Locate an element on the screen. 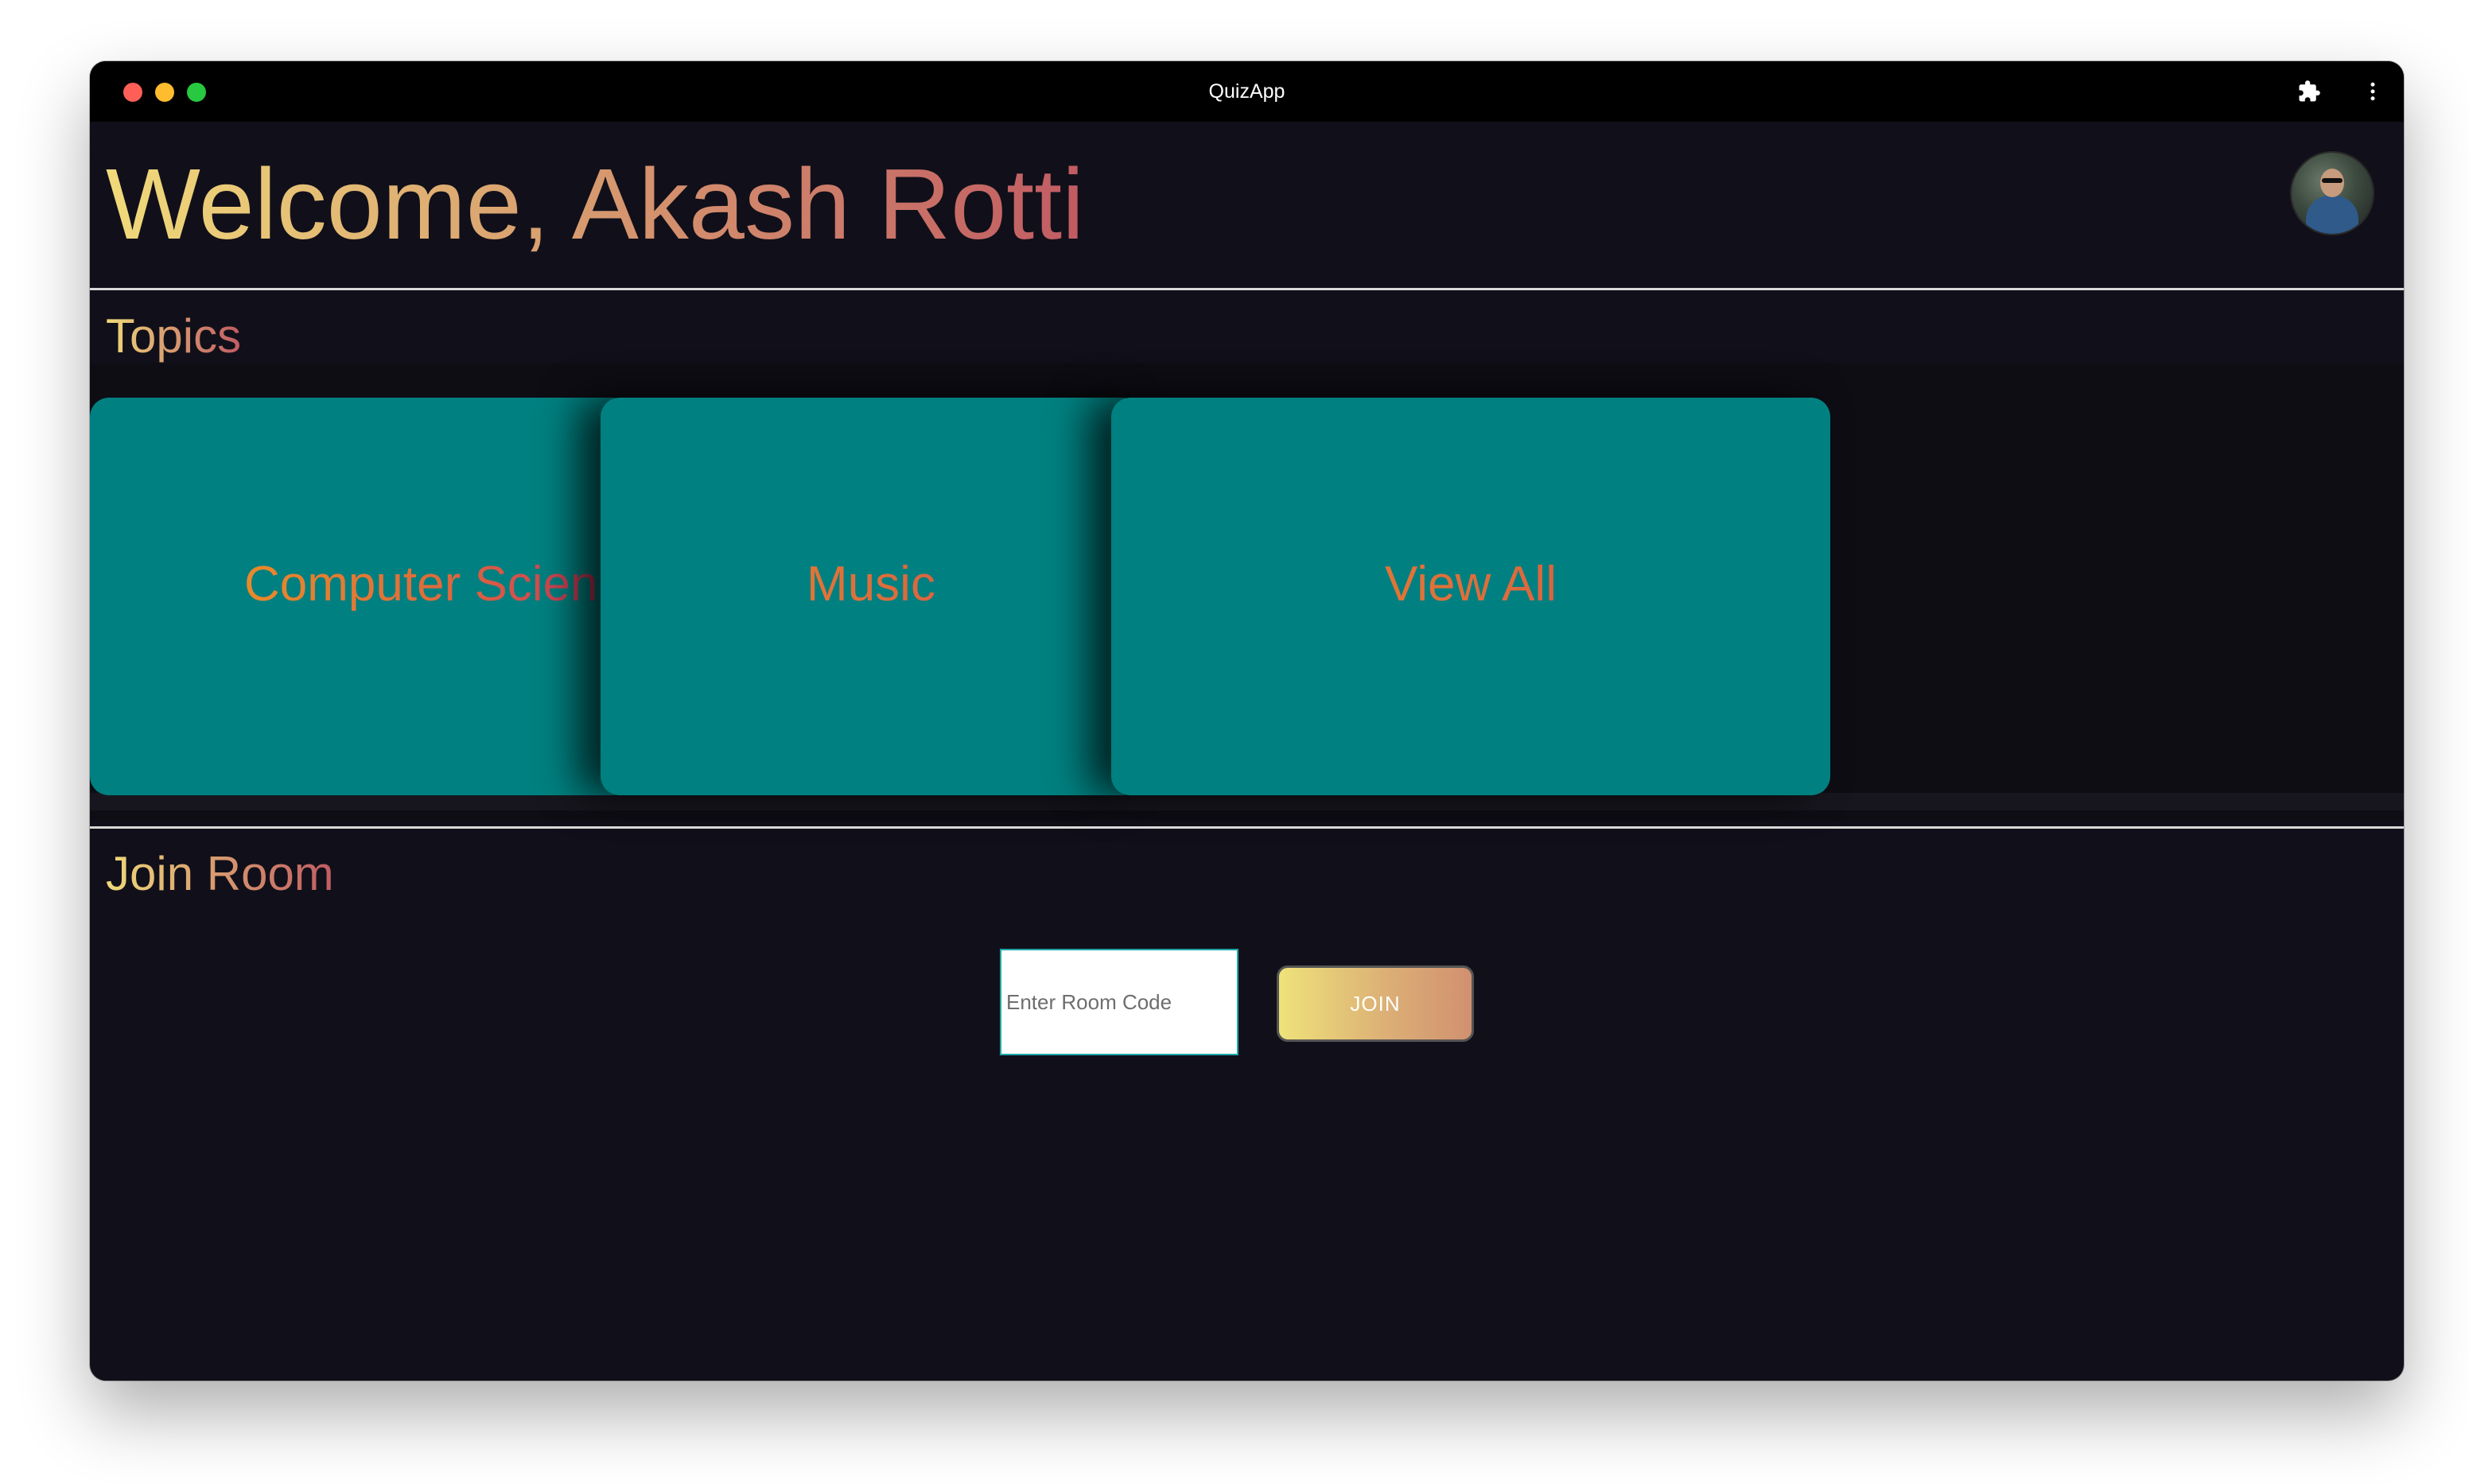  topic-card-label: Computer Scien is located at coordinates (421, 584).